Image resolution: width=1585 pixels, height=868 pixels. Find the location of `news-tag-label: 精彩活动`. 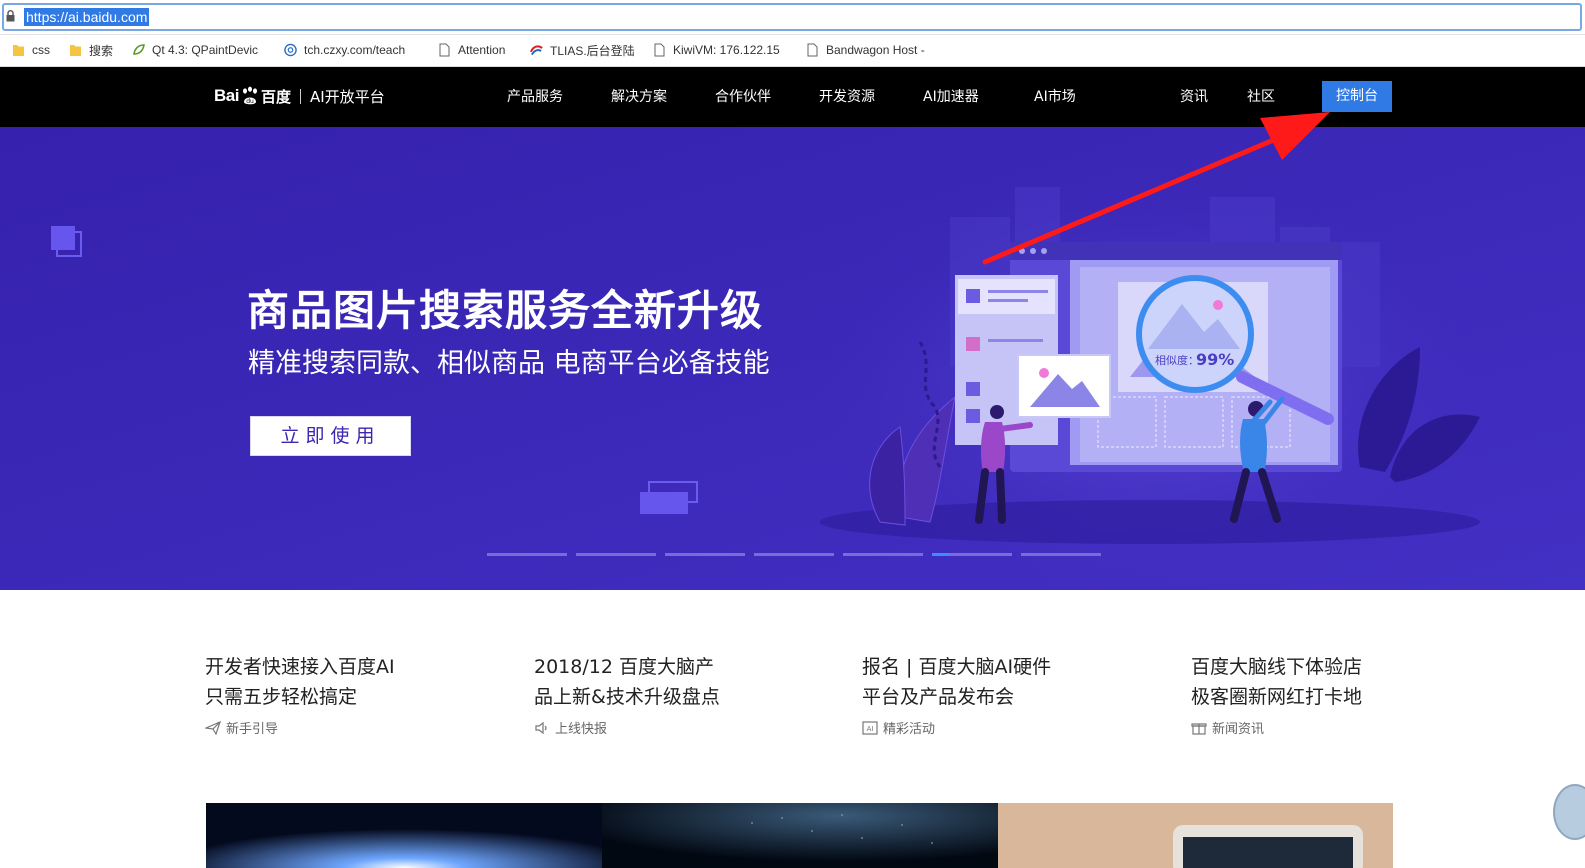

news-tag-label: 精彩活动 is located at coordinates (909, 729).